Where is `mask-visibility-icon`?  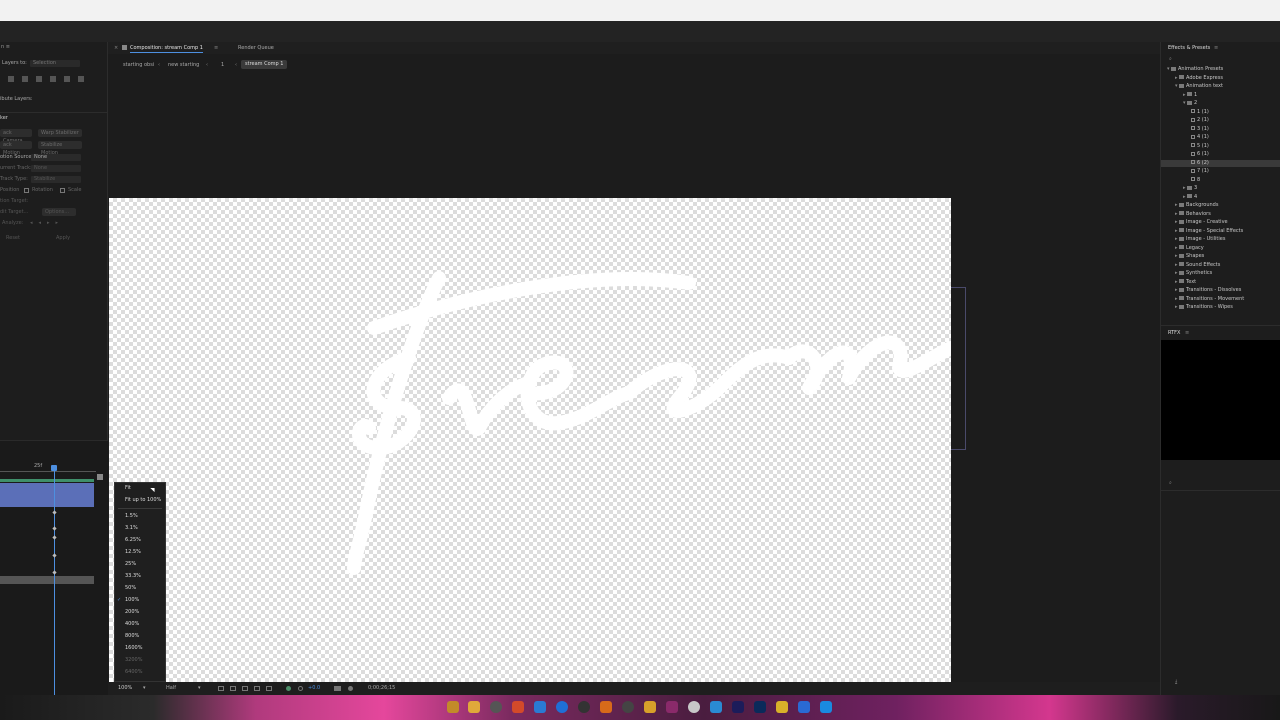
mask-visibility-icon is located at coordinates (245, 688).